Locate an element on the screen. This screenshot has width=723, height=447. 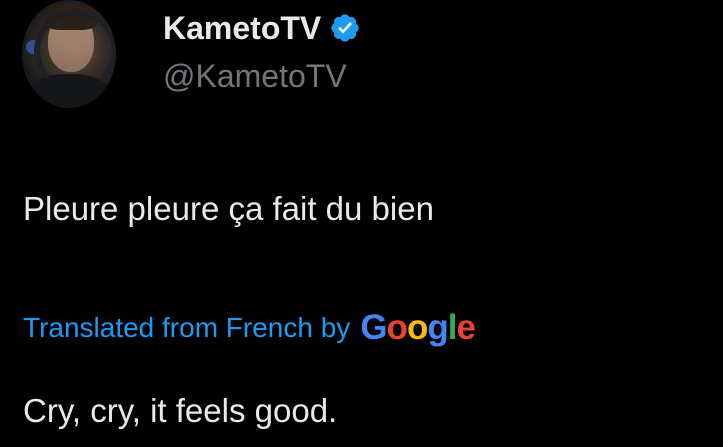
avatar-headset is located at coordinates (75, 51).